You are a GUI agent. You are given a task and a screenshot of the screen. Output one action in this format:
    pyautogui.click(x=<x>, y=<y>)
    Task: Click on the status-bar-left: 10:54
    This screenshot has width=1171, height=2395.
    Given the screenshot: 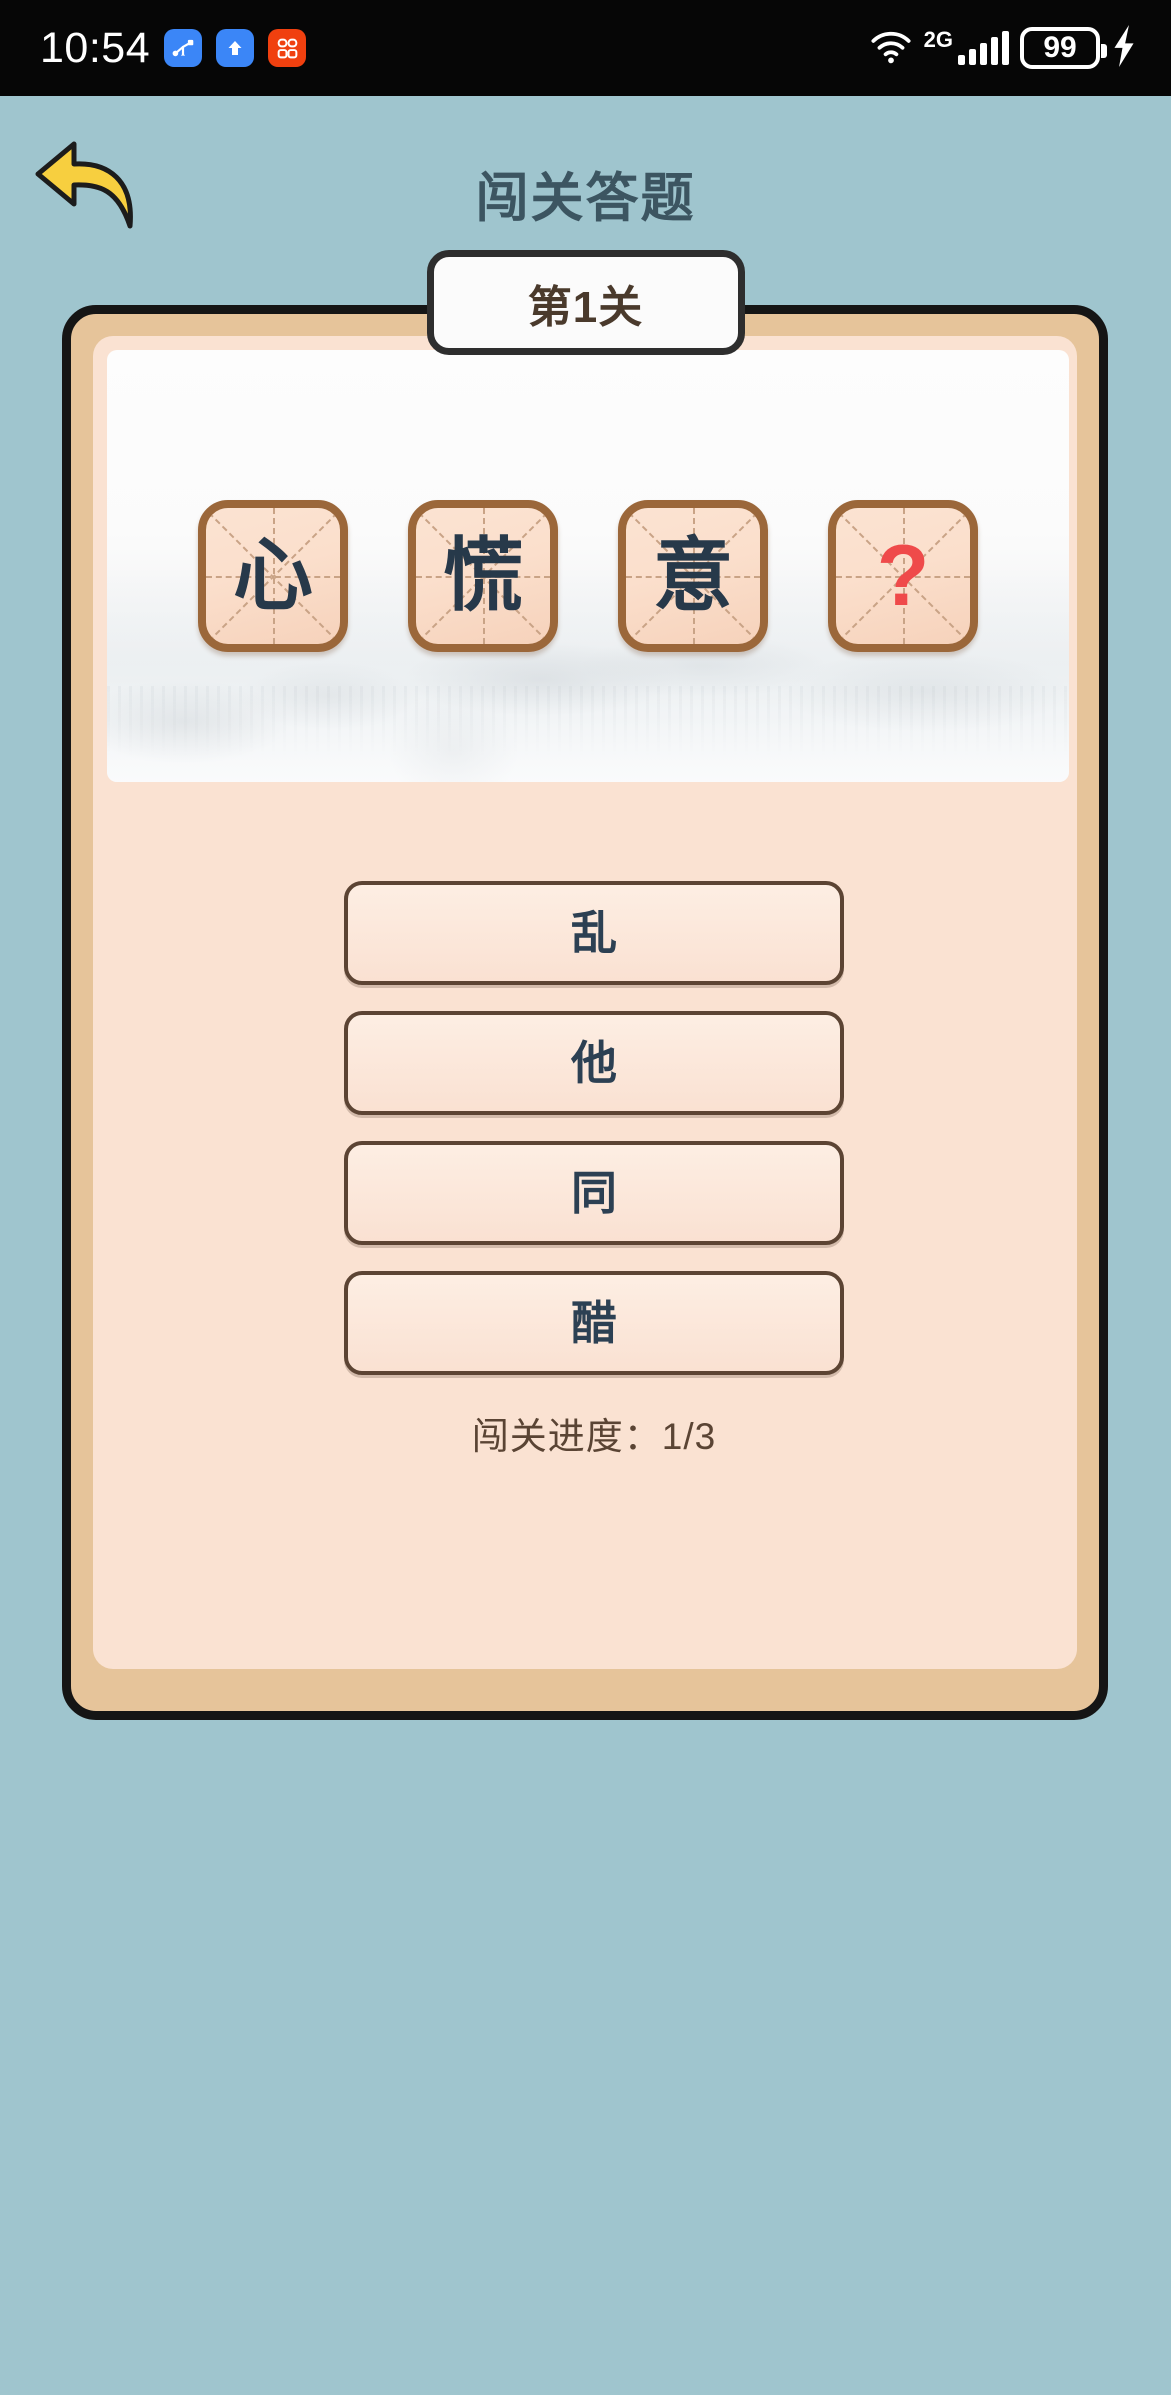 What is the action you would take?
    pyautogui.click(x=173, y=47)
    